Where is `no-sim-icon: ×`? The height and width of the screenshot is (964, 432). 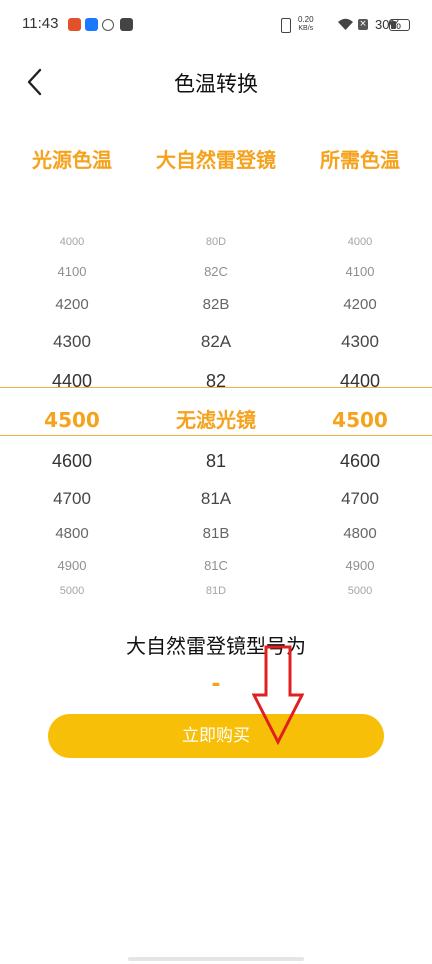
no-sim-icon: × is located at coordinates (363, 24).